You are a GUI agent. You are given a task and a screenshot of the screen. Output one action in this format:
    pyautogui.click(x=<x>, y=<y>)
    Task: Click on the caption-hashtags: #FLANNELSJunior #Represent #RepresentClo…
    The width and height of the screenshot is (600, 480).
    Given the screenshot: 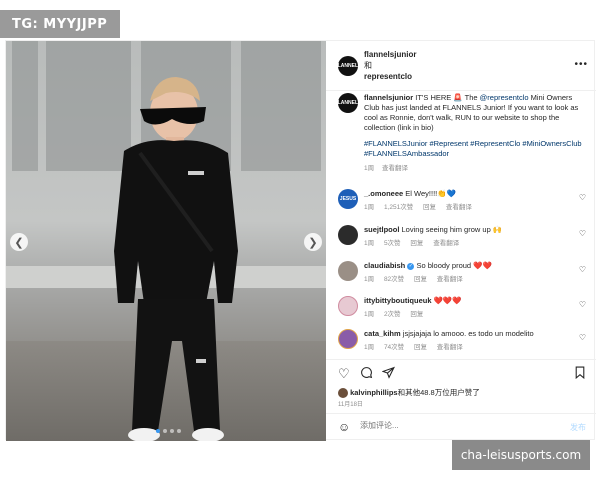 What is the action you would take?
    pyautogui.click(x=476, y=149)
    